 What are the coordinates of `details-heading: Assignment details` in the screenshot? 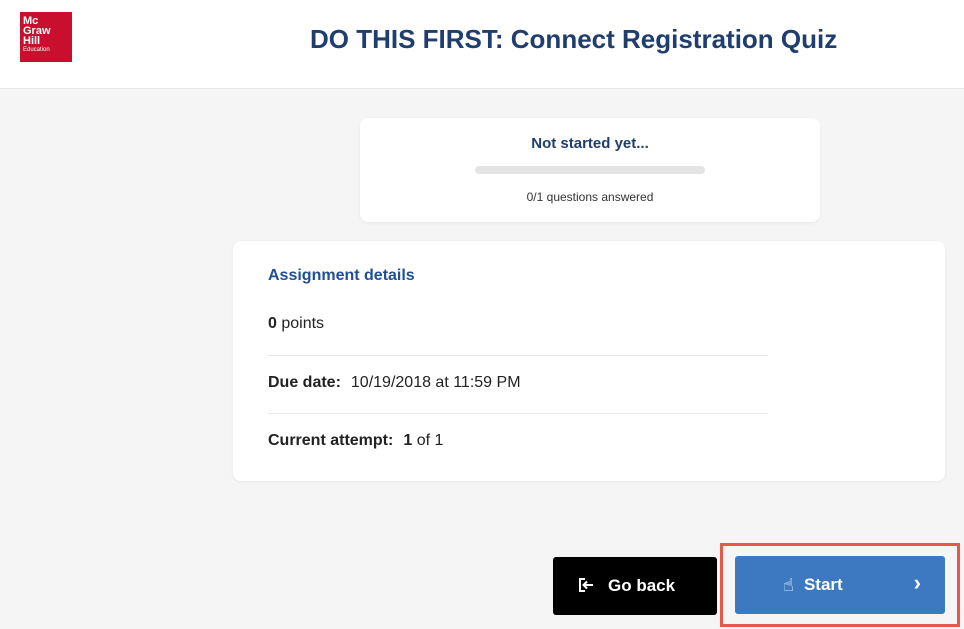 It's located at (341, 275).